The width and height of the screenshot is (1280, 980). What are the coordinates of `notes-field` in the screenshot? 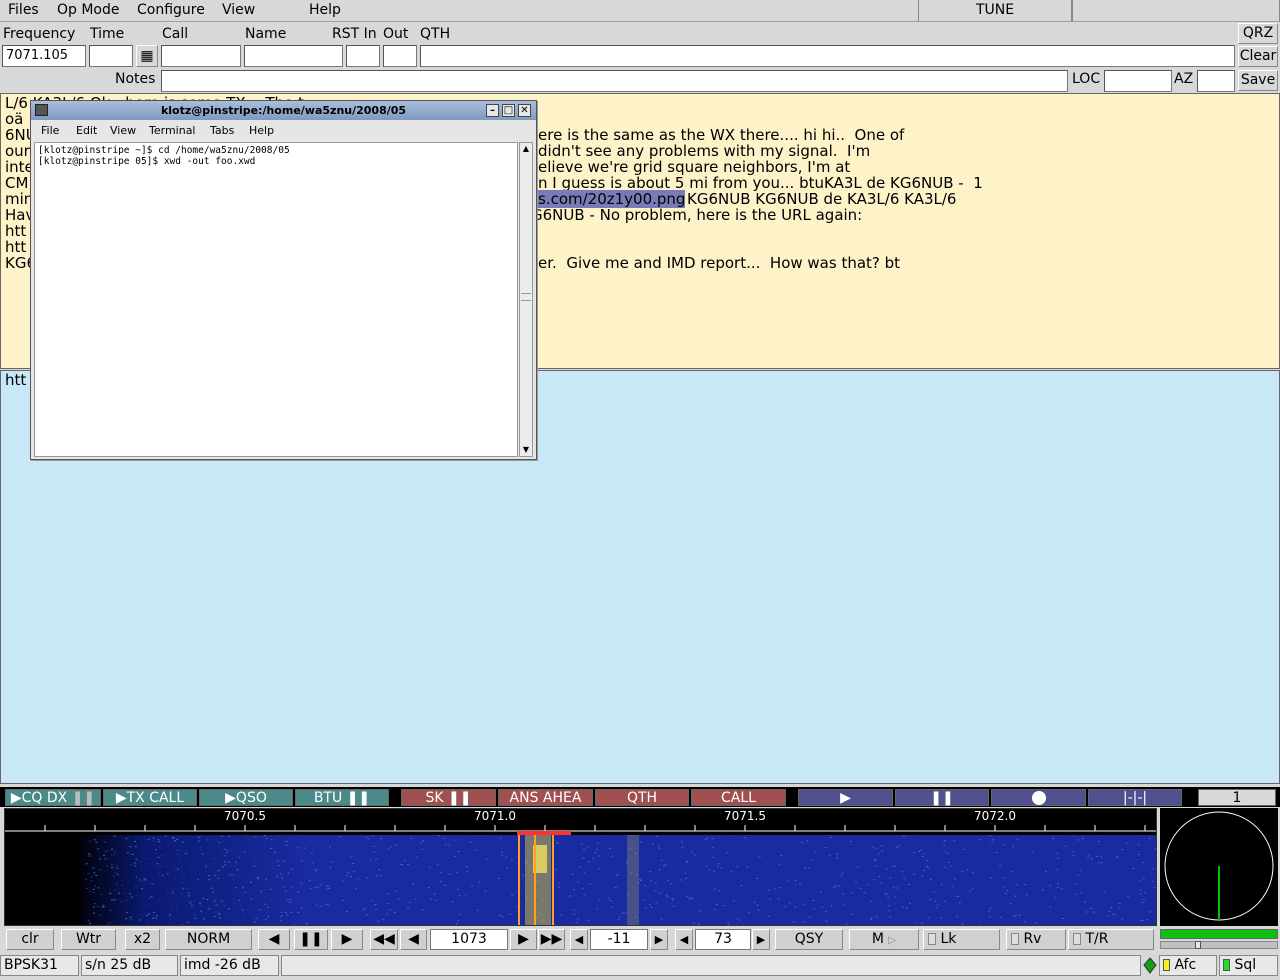 It's located at (614, 81).